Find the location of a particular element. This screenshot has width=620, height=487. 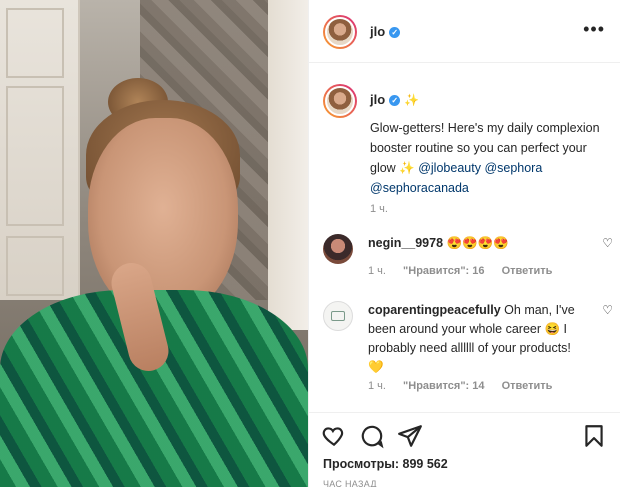

post-actions: Просмотры: 899 562 ЧАС НАЗАД is located at coordinates (464, 449).